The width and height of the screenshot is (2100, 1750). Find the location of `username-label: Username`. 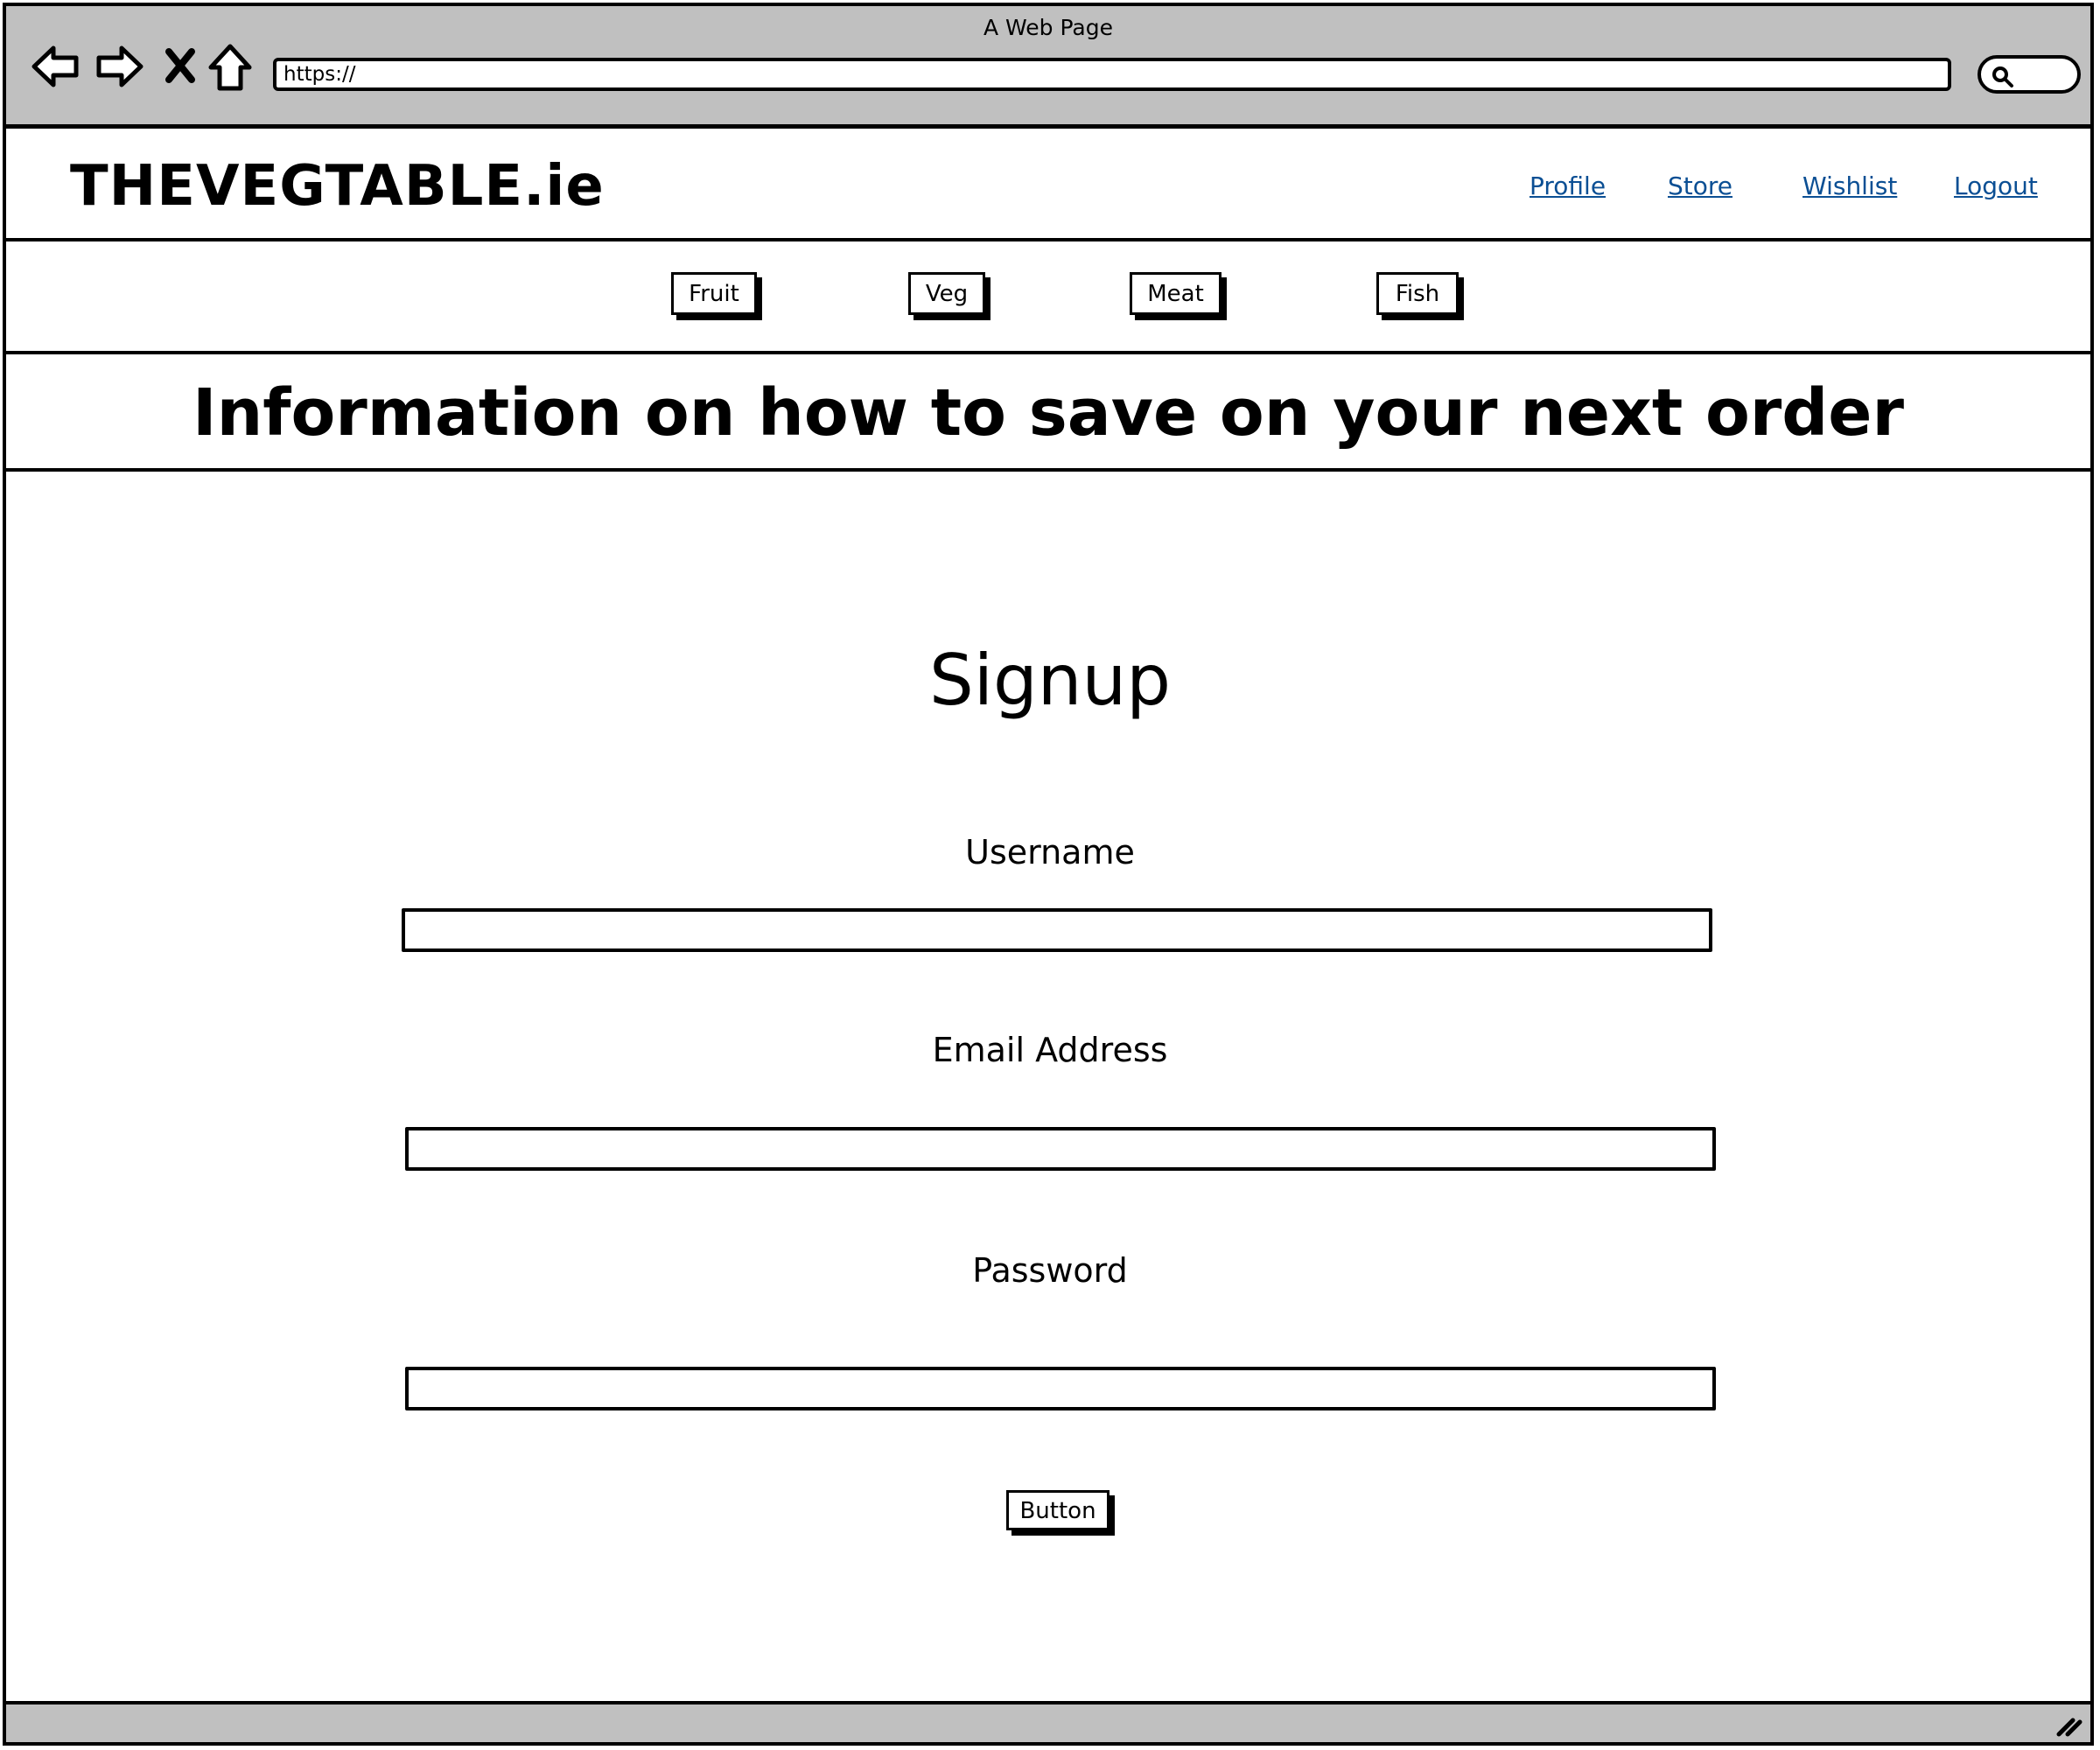

username-label: Username is located at coordinates (1050, 852).